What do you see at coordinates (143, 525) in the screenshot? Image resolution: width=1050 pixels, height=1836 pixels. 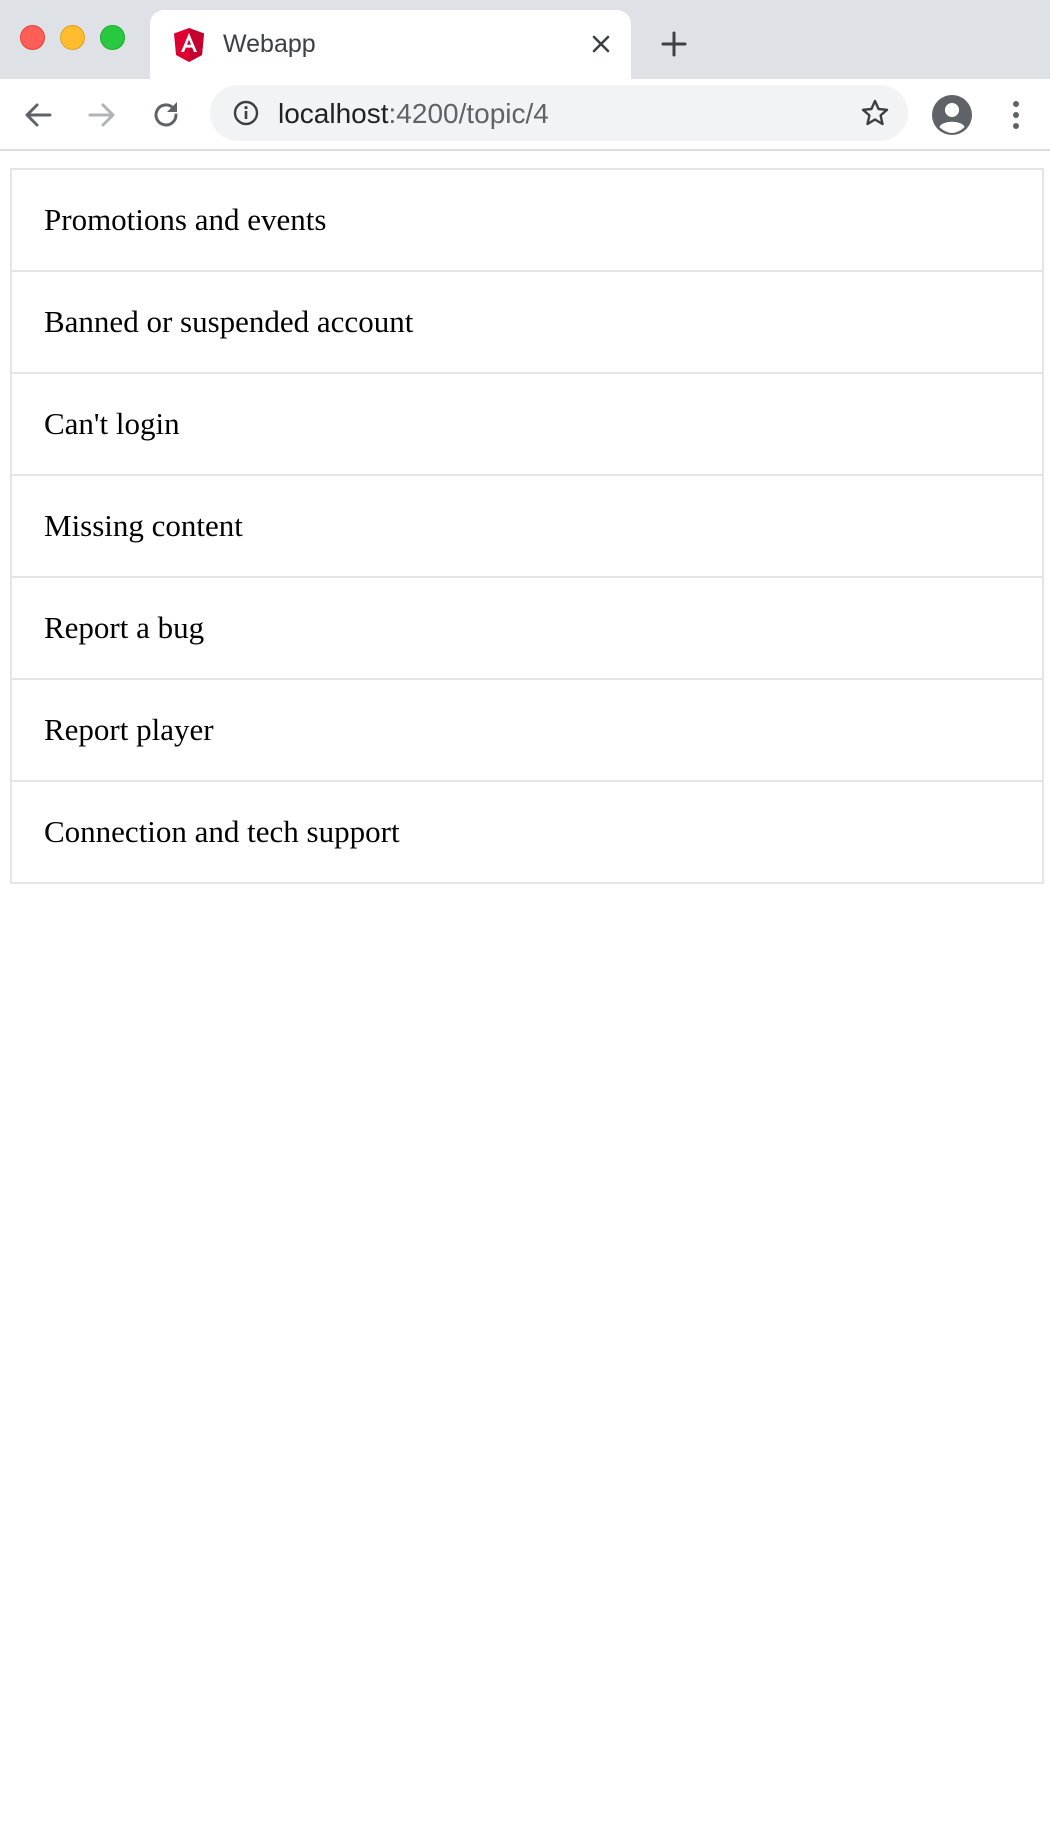 I see `topic-label: Missing content` at bounding box center [143, 525].